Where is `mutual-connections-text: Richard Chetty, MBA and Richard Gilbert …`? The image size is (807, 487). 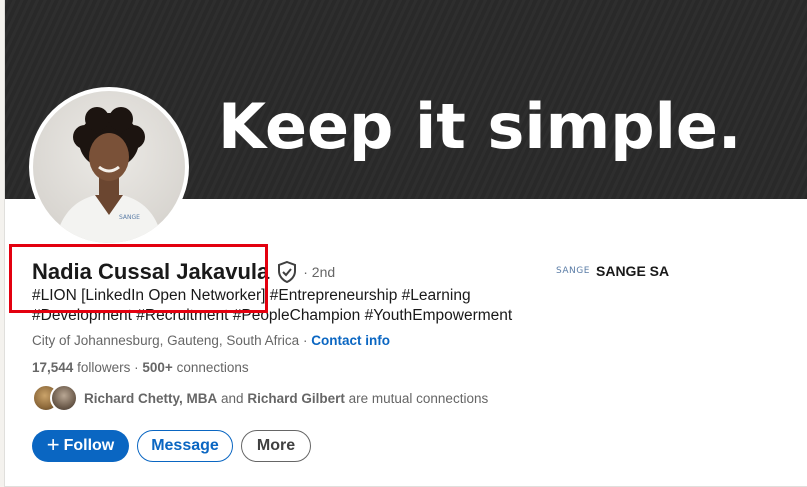 mutual-connections-text: Richard Chetty, MBA and Richard Gilbert … is located at coordinates (286, 398).